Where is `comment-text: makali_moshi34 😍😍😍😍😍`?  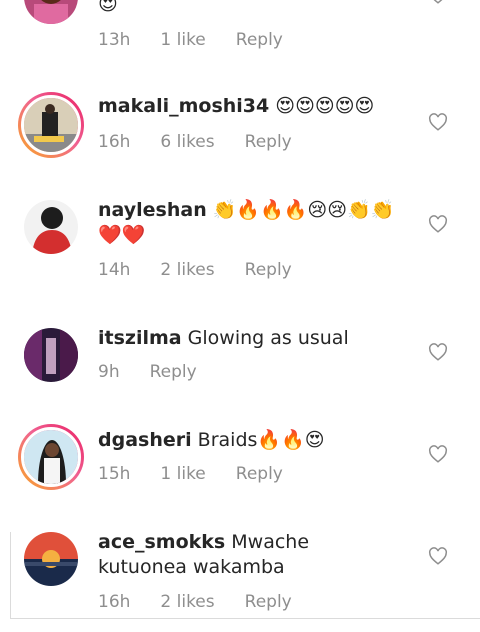
comment-text: makali_moshi34 😍😍😍😍😍 is located at coordinates (248, 106).